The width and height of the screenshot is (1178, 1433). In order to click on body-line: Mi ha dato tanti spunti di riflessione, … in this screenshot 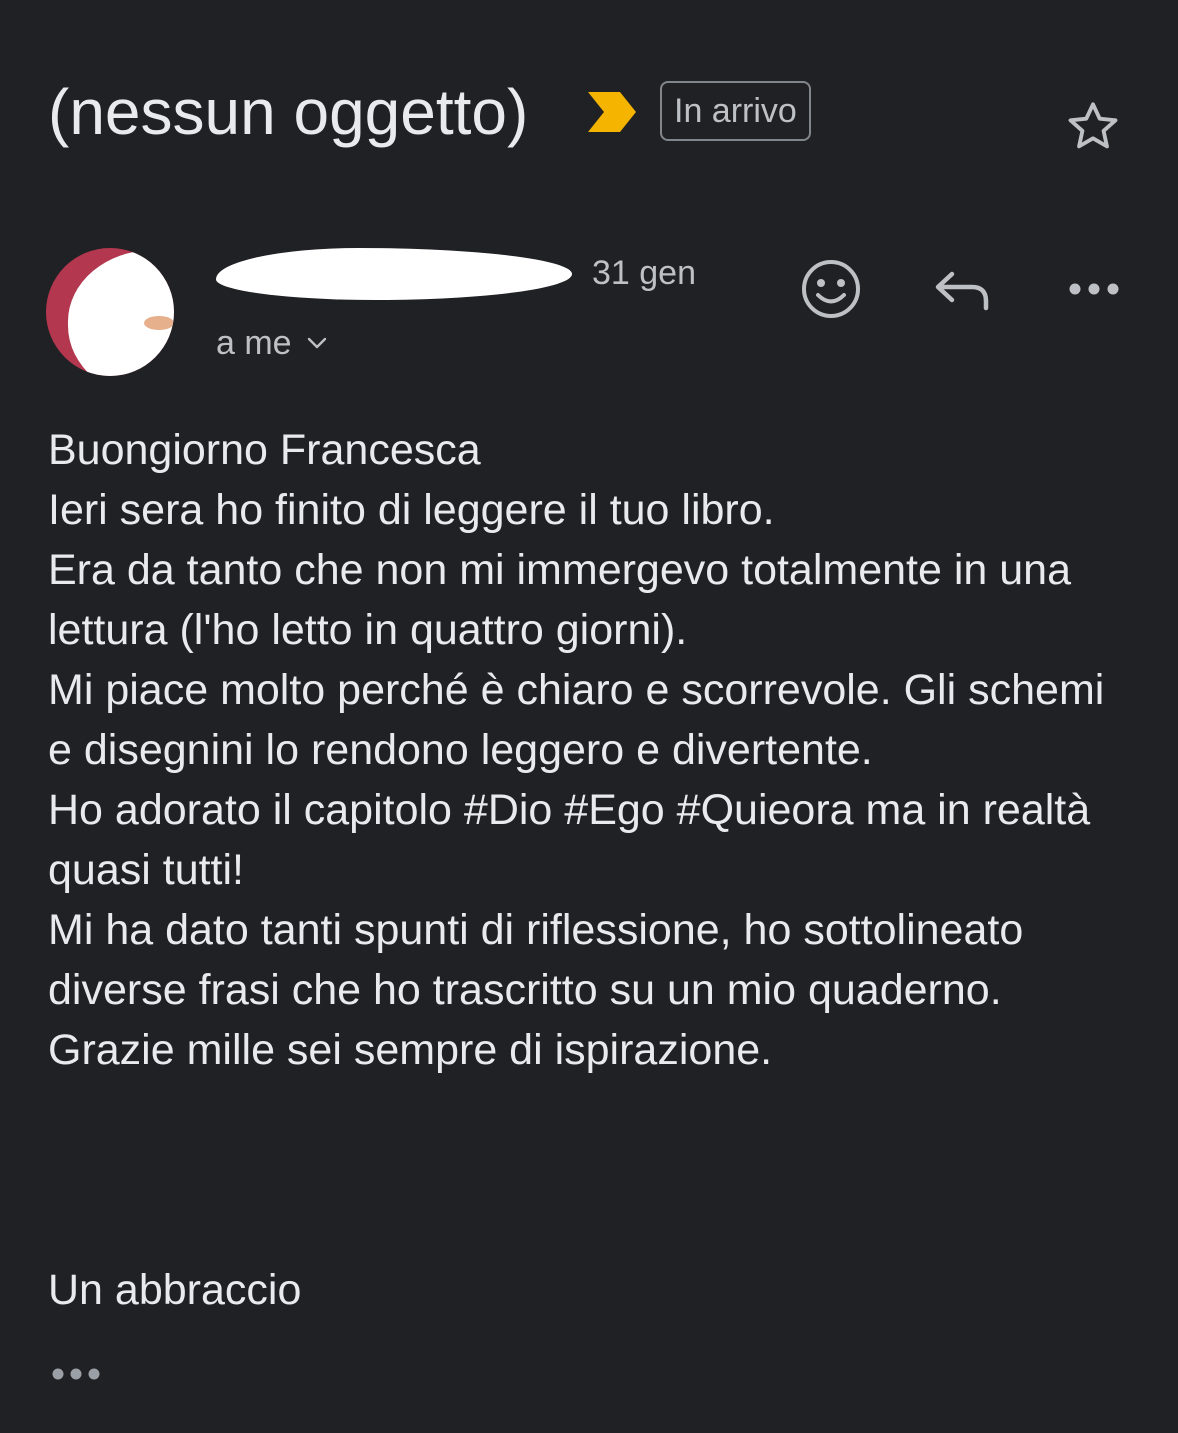, I will do `click(536, 960)`.